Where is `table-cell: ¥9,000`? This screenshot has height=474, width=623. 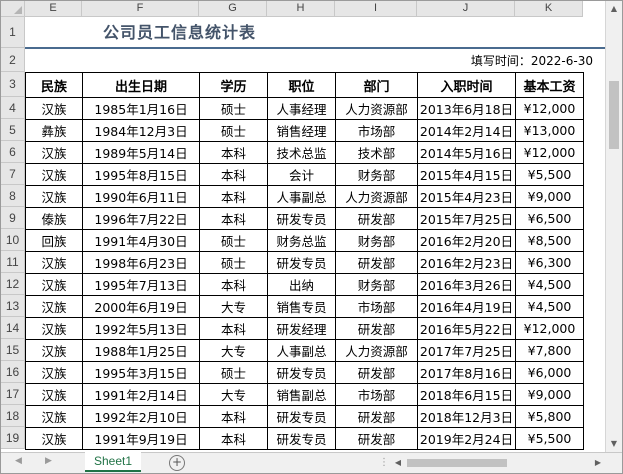 table-cell: ¥9,000 is located at coordinates (549, 196).